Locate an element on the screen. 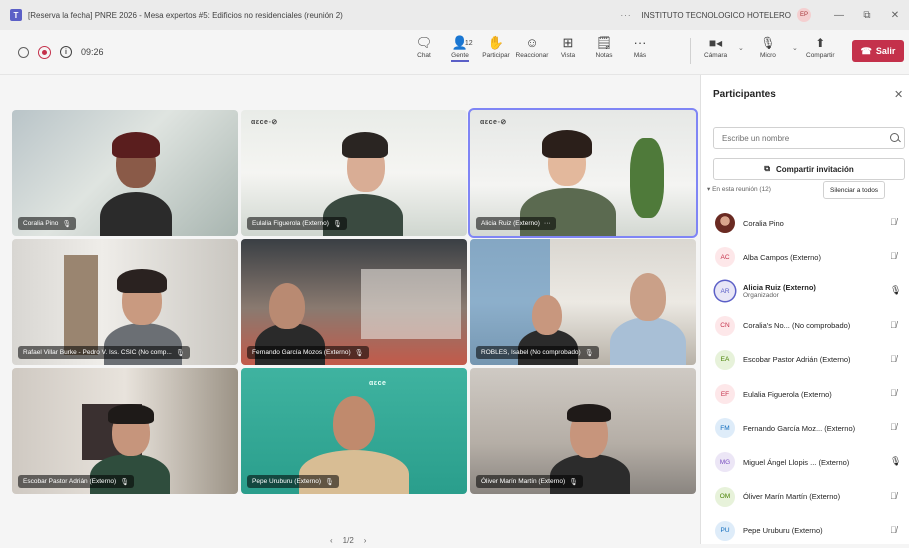 The width and height of the screenshot is (909, 548). toolbar-button-label: Notas is located at coordinates (604, 55).